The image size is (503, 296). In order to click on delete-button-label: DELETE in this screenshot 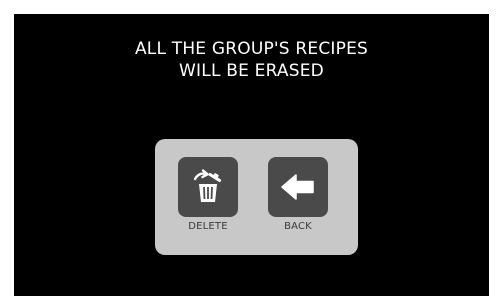, I will do `click(208, 226)`.